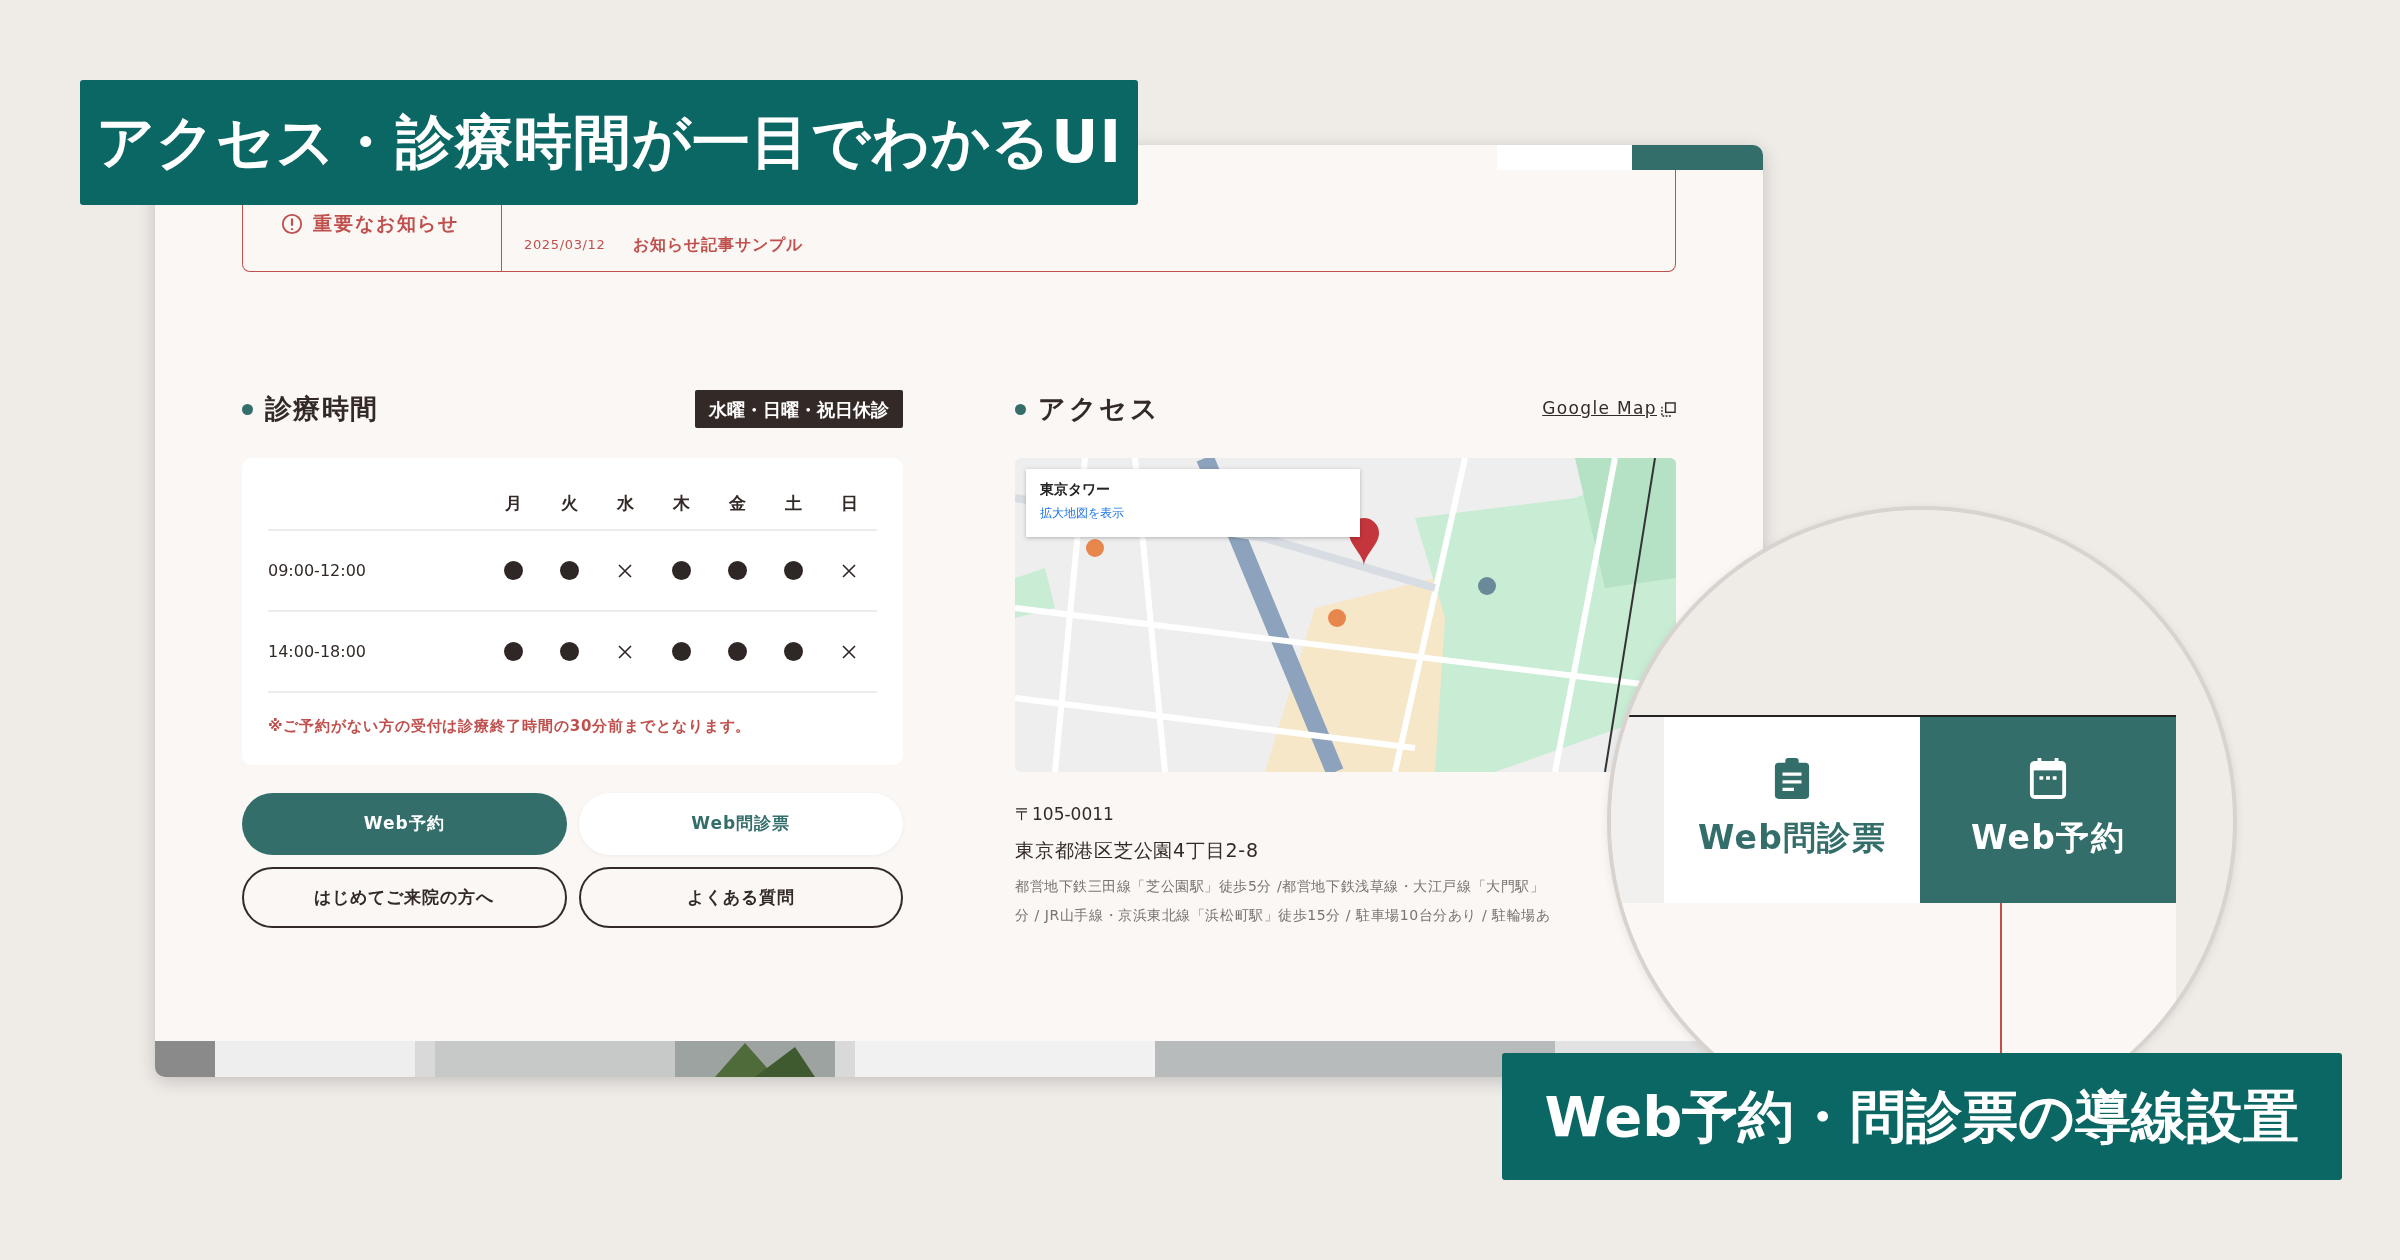  I want to click on time-slot: 14:00-18:00, so click(376, 651).